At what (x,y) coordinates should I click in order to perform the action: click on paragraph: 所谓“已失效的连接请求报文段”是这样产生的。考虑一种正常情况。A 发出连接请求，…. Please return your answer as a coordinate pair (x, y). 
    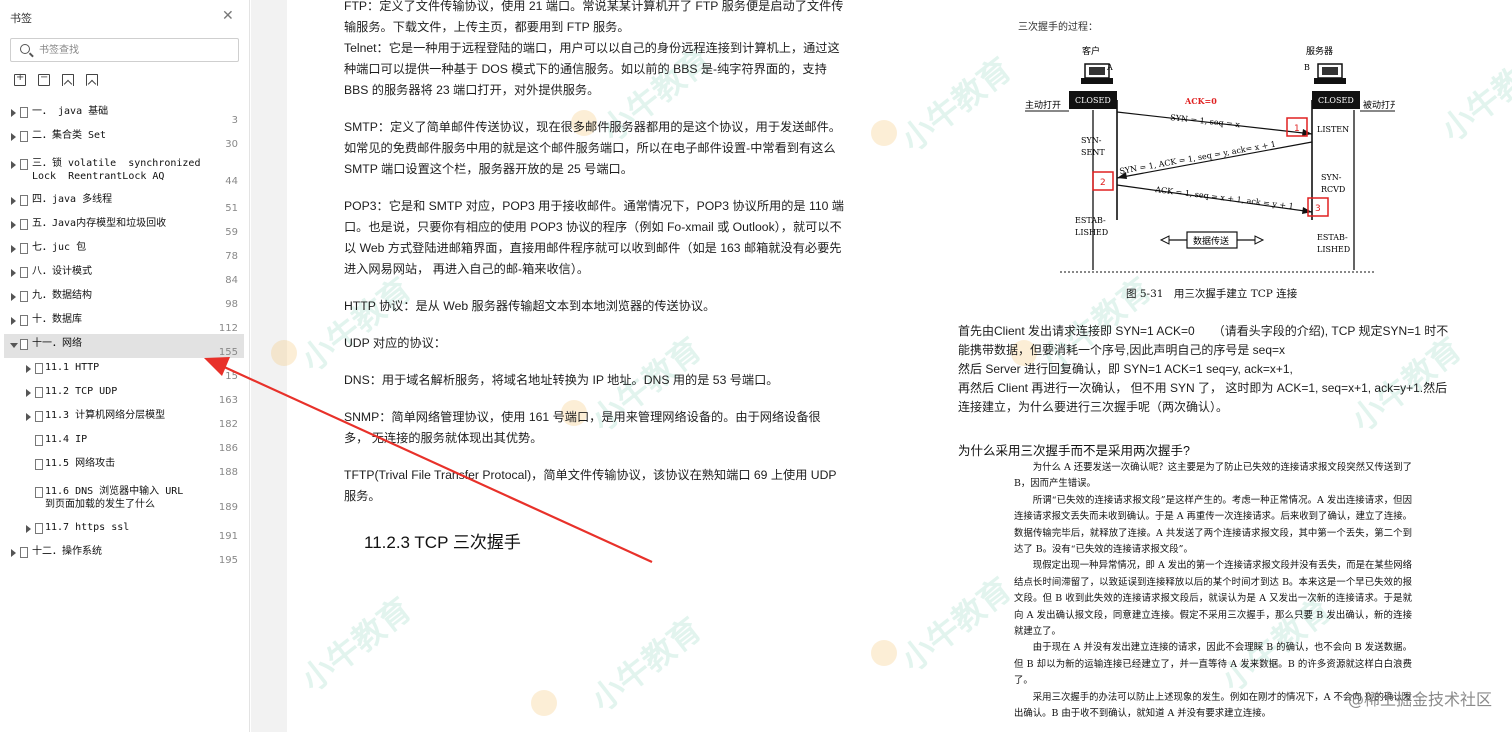
    Looking at the image, I should click on (1213, 525).